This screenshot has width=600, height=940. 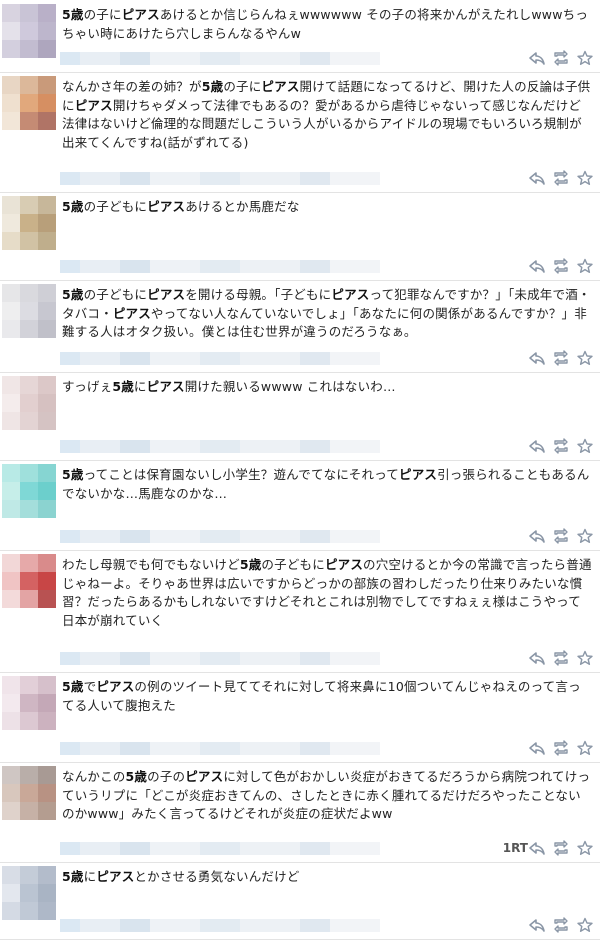 I want to click on text-segment: に, so click(x=140, y=386).